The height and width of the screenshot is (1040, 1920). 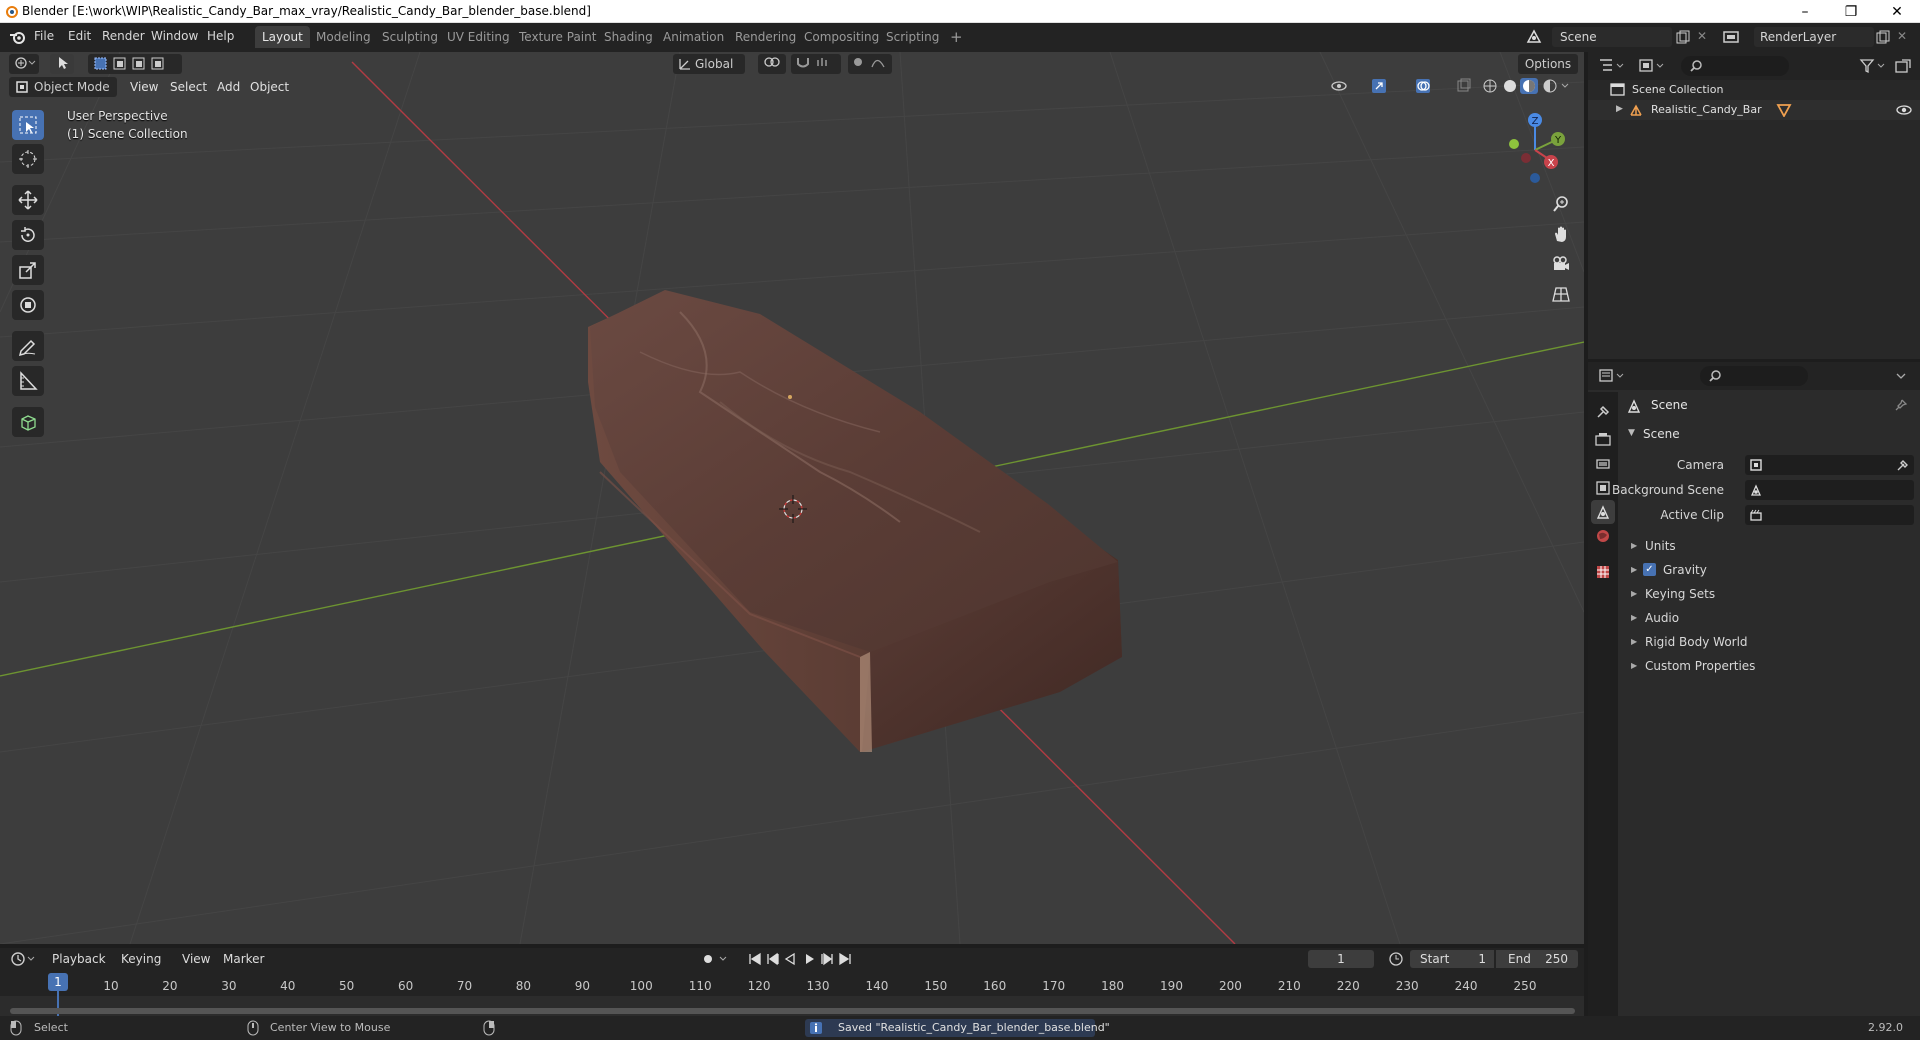 I want to click on keying-sets-subpanel: ▶ Keying Sets, so click(x=1771, y=594).